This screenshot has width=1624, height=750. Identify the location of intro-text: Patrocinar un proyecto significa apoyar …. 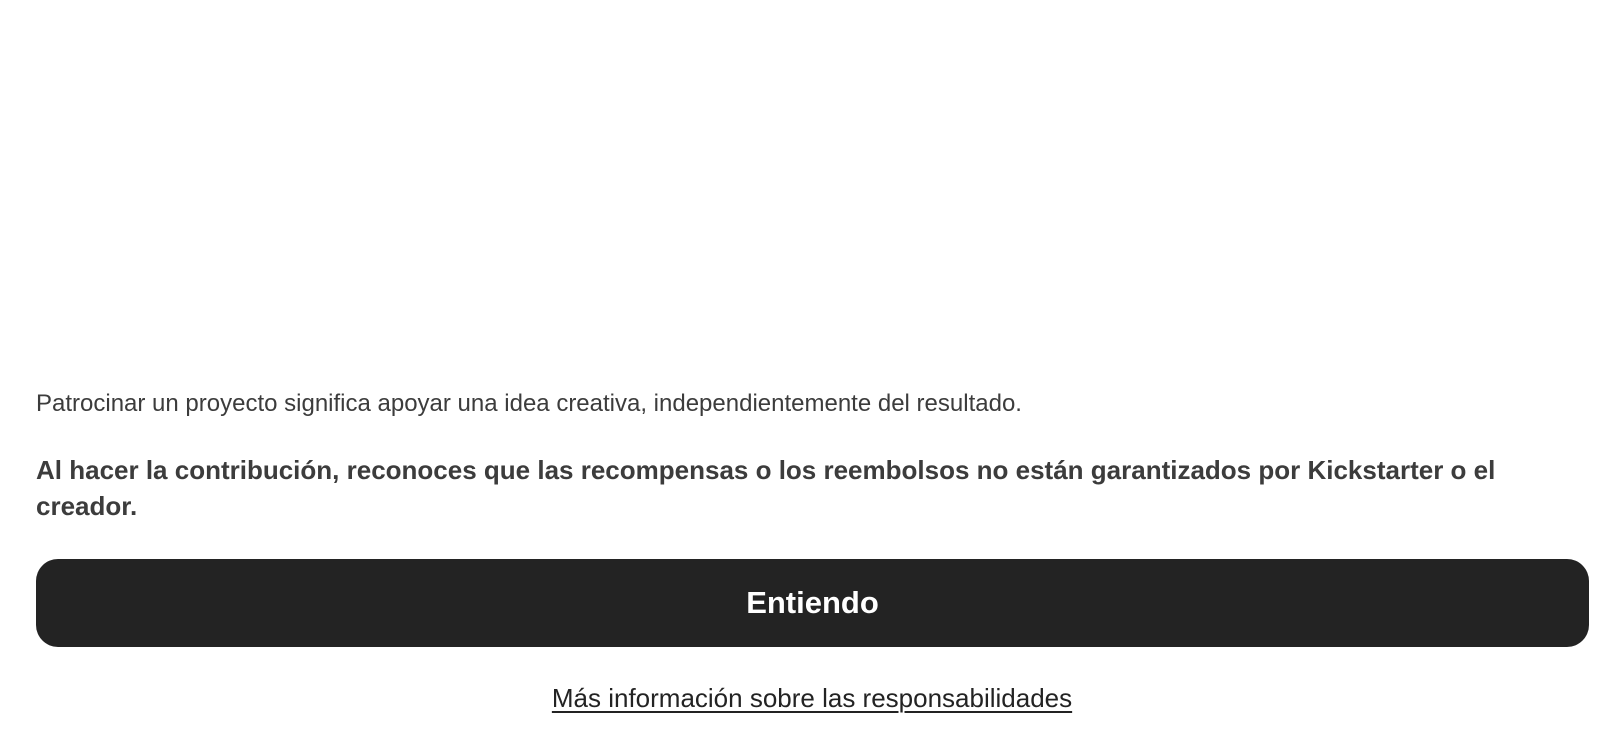
(529, 403).